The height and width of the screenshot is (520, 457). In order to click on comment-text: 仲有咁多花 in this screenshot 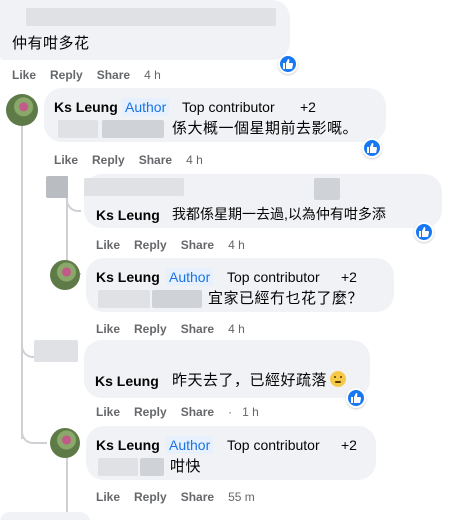, I will do `click(51, 43)`.